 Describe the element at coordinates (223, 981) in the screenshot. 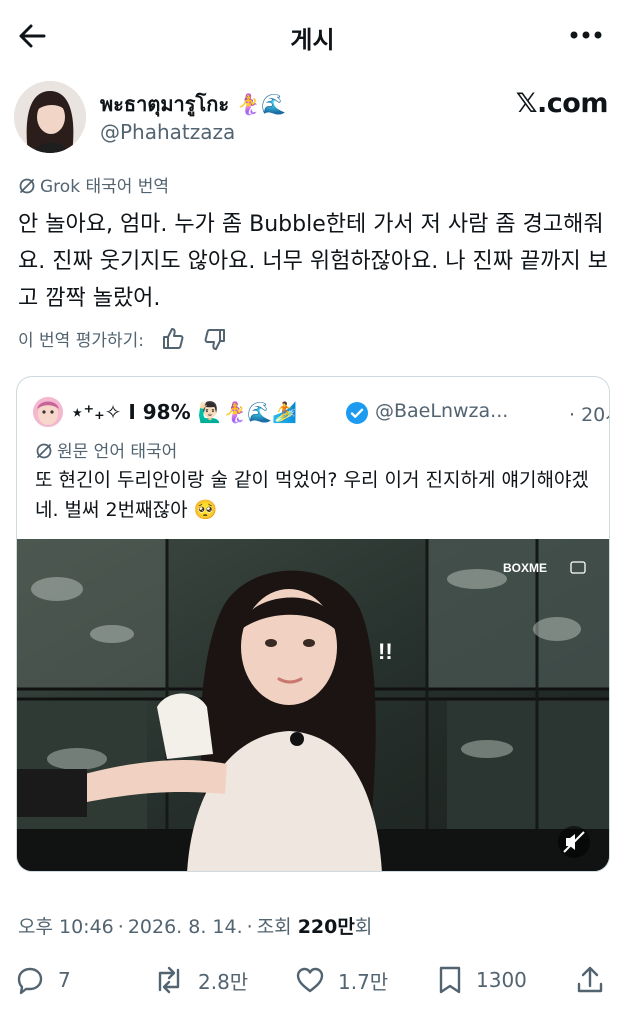

I see `repost-count: 2.8만` at that location.